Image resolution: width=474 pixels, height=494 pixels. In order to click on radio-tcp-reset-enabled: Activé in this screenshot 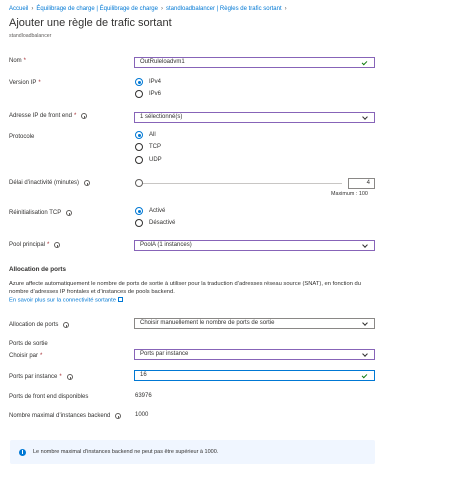, I will do `click(150, 211)`.